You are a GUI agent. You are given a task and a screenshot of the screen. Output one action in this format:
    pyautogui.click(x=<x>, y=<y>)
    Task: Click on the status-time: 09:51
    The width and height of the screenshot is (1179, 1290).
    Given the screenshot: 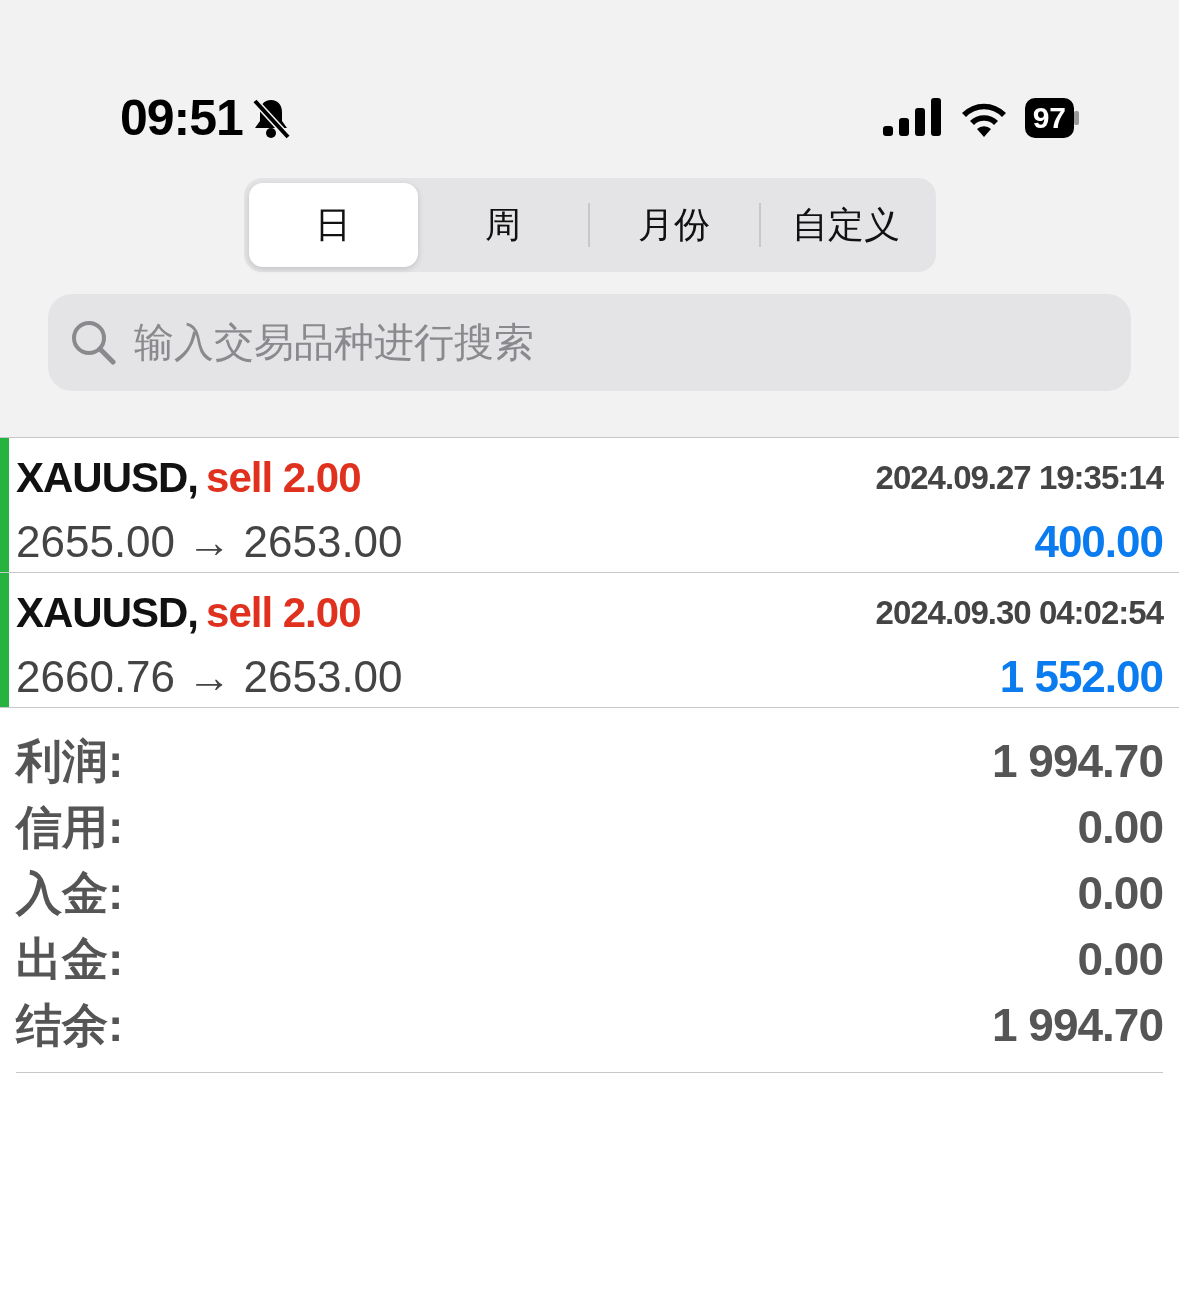 What is the action you would take?
    pyautogui.click(x=181, y=118)
    